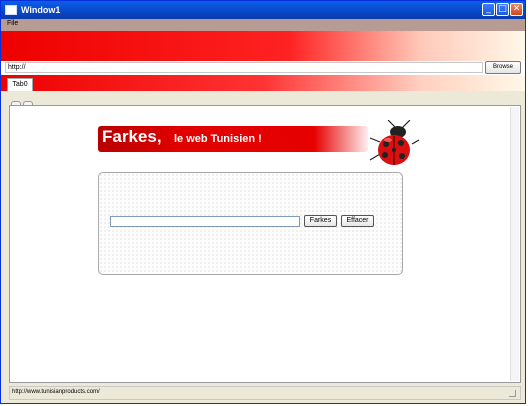 The image size is (528, 406). I want to click on search-input, so click(205, 221).